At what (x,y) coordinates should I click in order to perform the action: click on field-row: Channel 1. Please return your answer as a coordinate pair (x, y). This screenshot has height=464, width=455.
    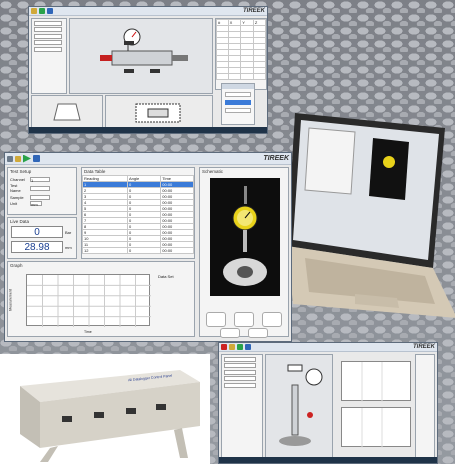
    Looking at the image, I should click on (42, 179).